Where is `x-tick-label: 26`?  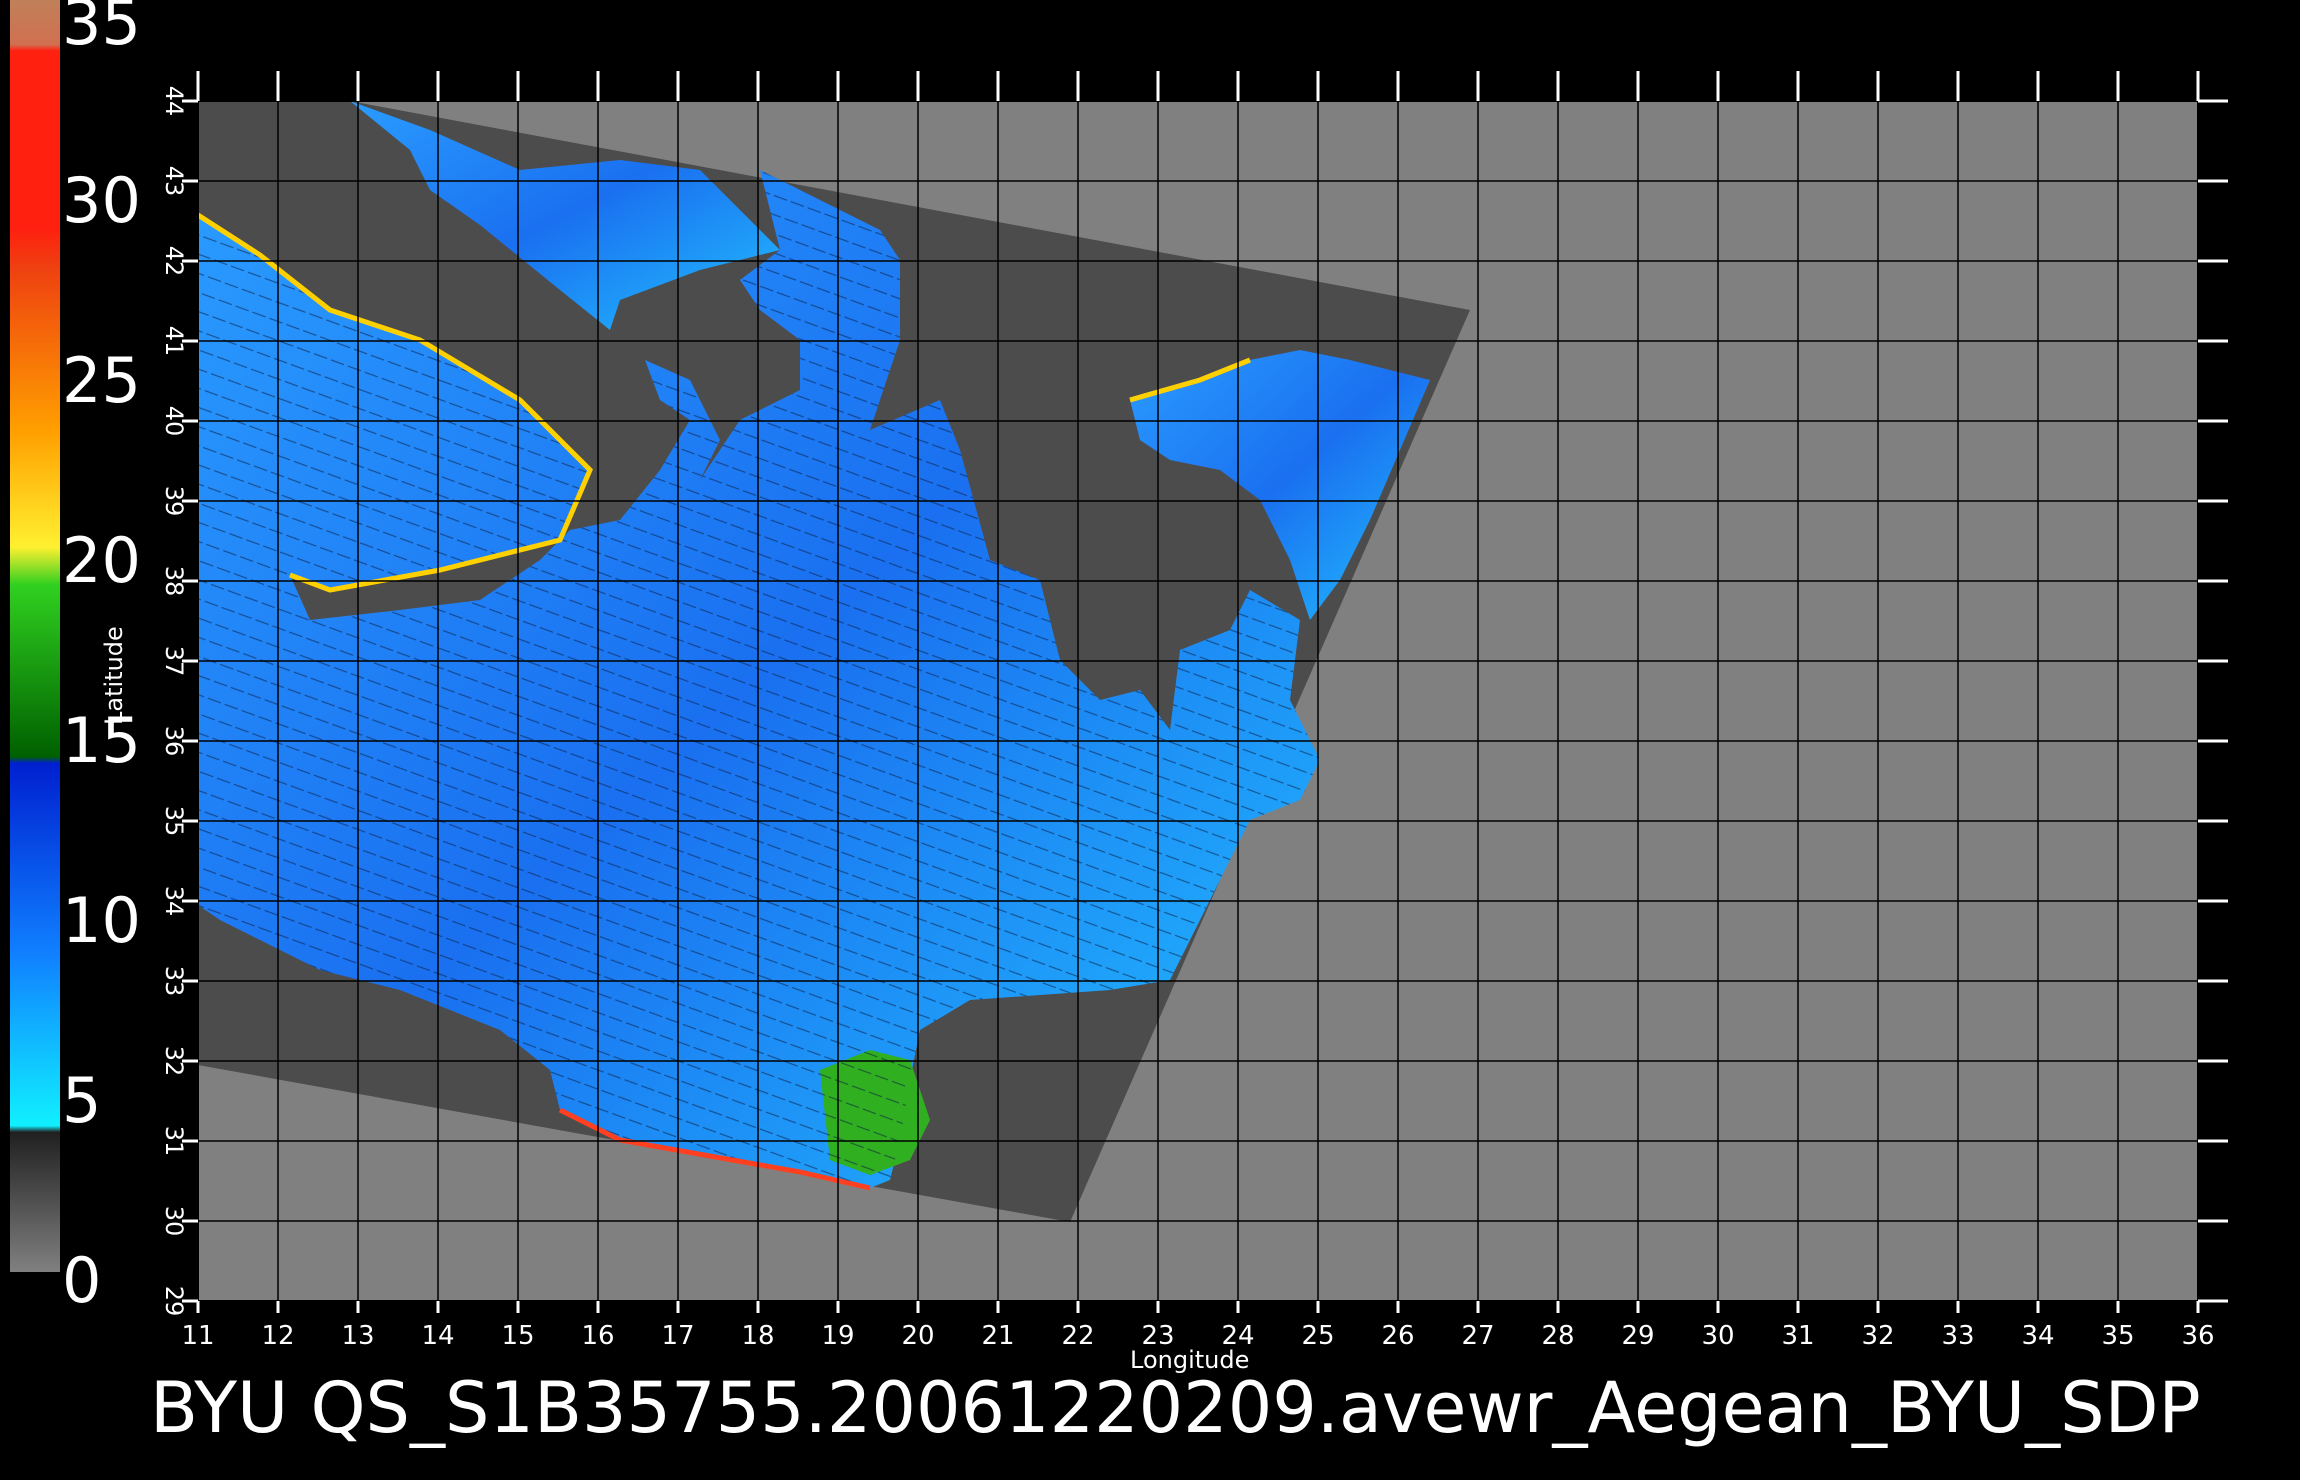
x-tick-label: 26 is located at coordinates (1397, 1336).